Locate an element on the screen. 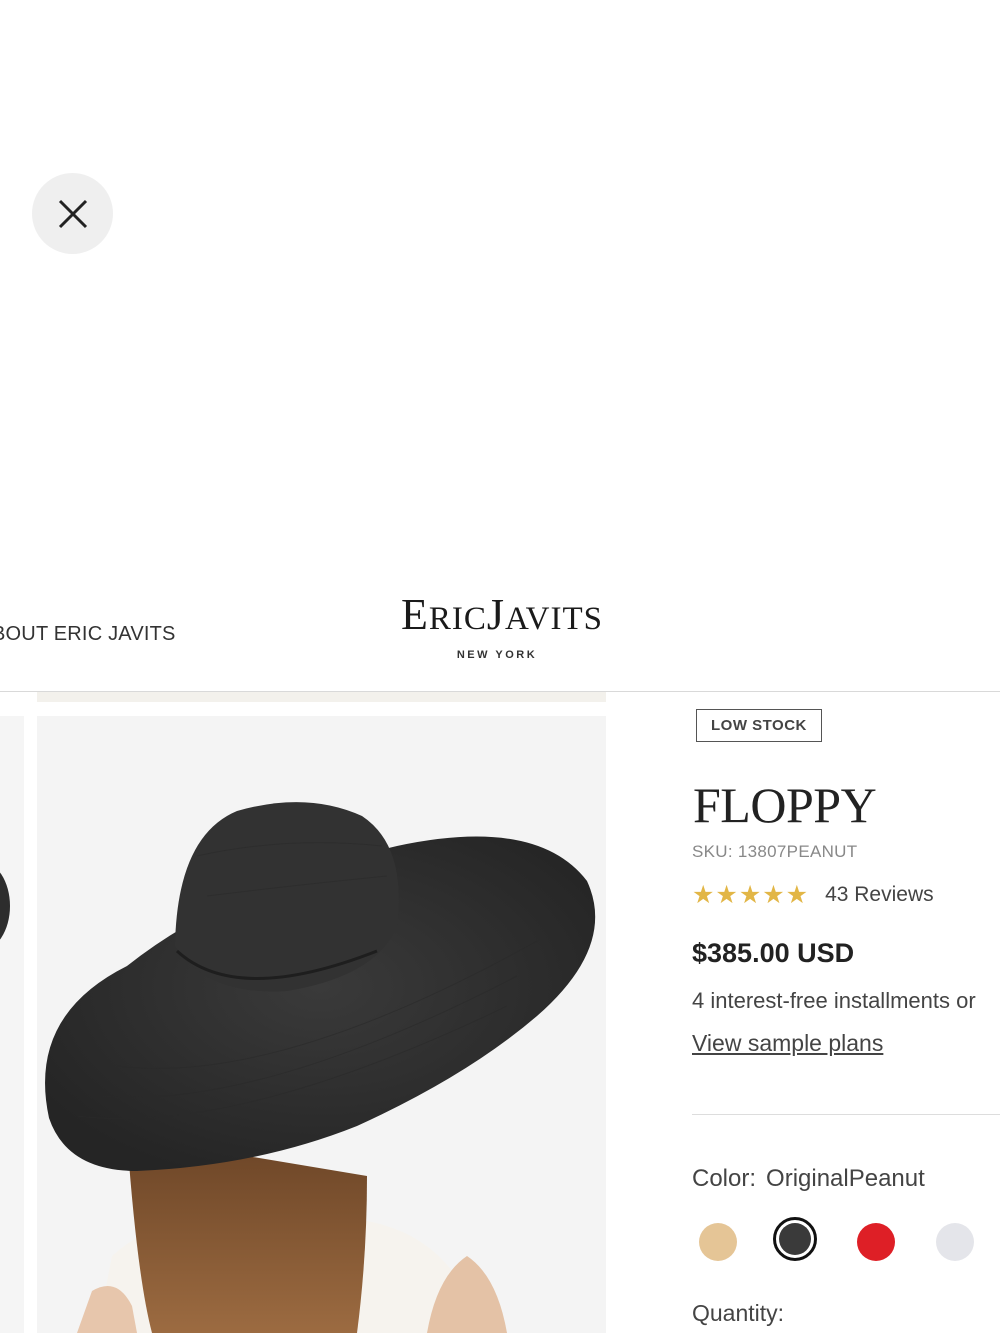 The height and width of the screenshot is (1333, 1000). logo-wordmark: ERICJAVITS is located at coordinates (502, 614).